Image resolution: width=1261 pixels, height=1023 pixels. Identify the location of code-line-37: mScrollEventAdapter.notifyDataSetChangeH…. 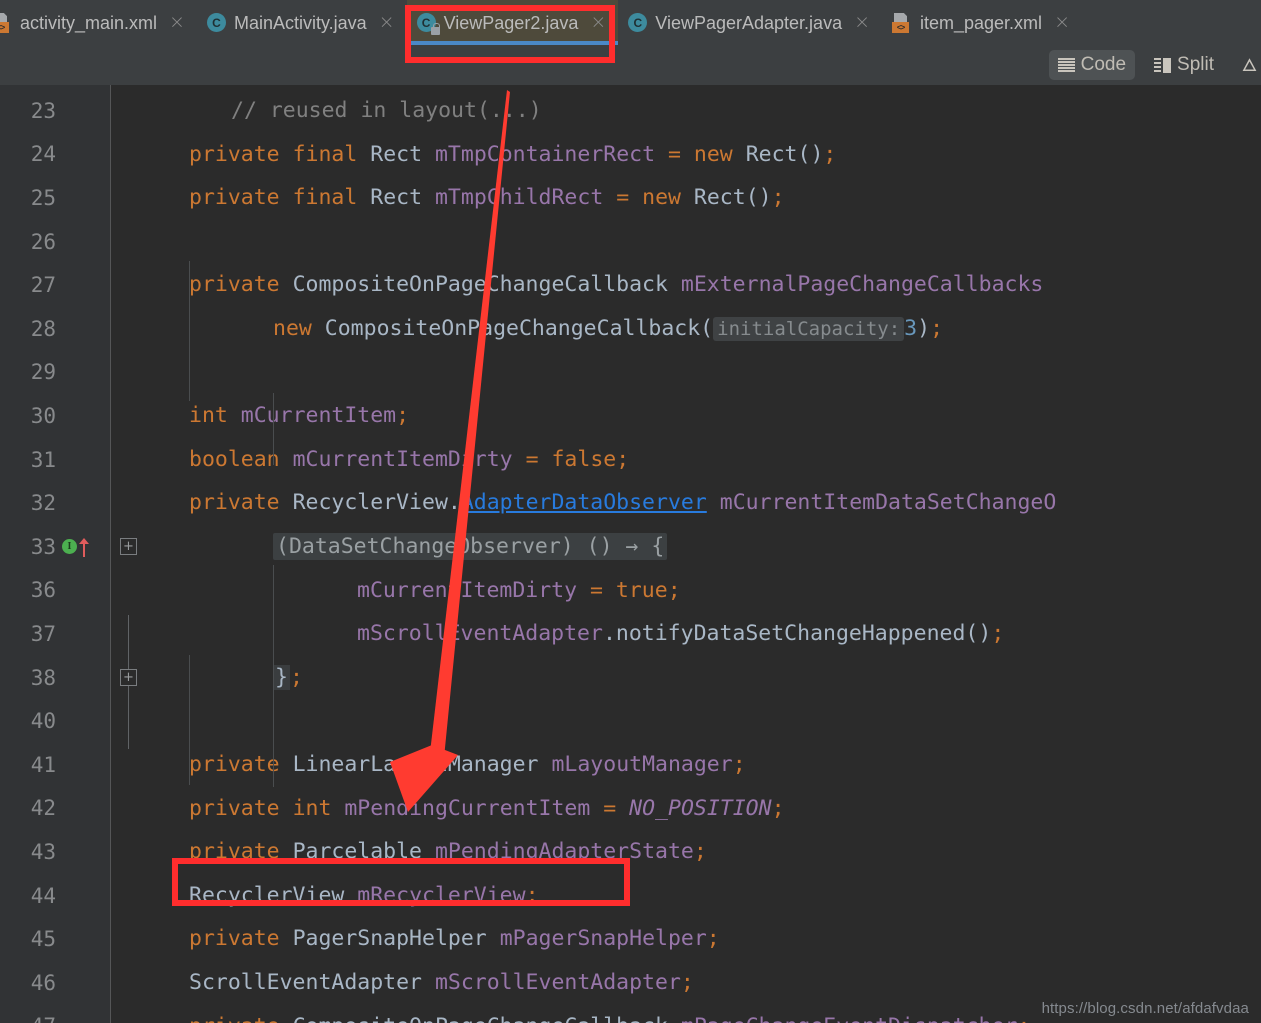
(680, 634).